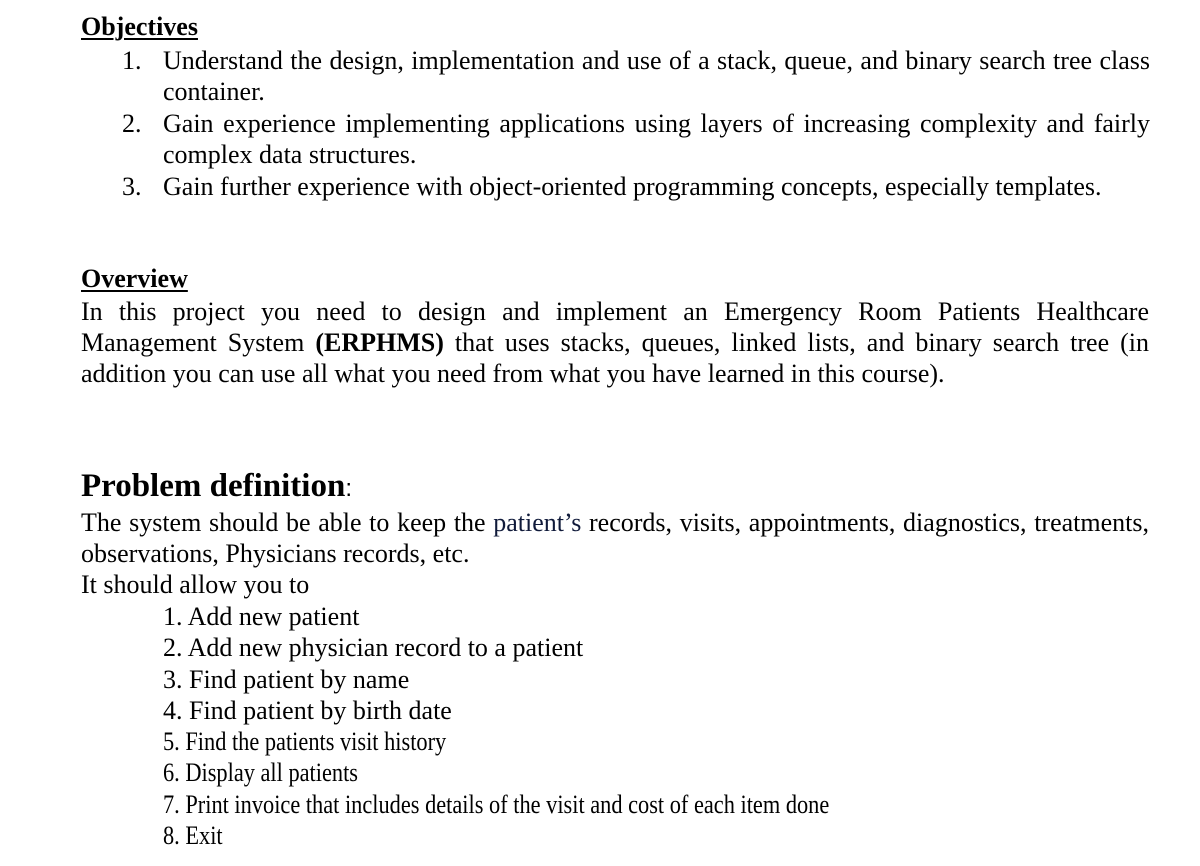 The image size is (1200, 866). What do you see at coordinates (132, 60) in the screenshot?
I see `objective-number: 1.` at bounding box center [132, 60].